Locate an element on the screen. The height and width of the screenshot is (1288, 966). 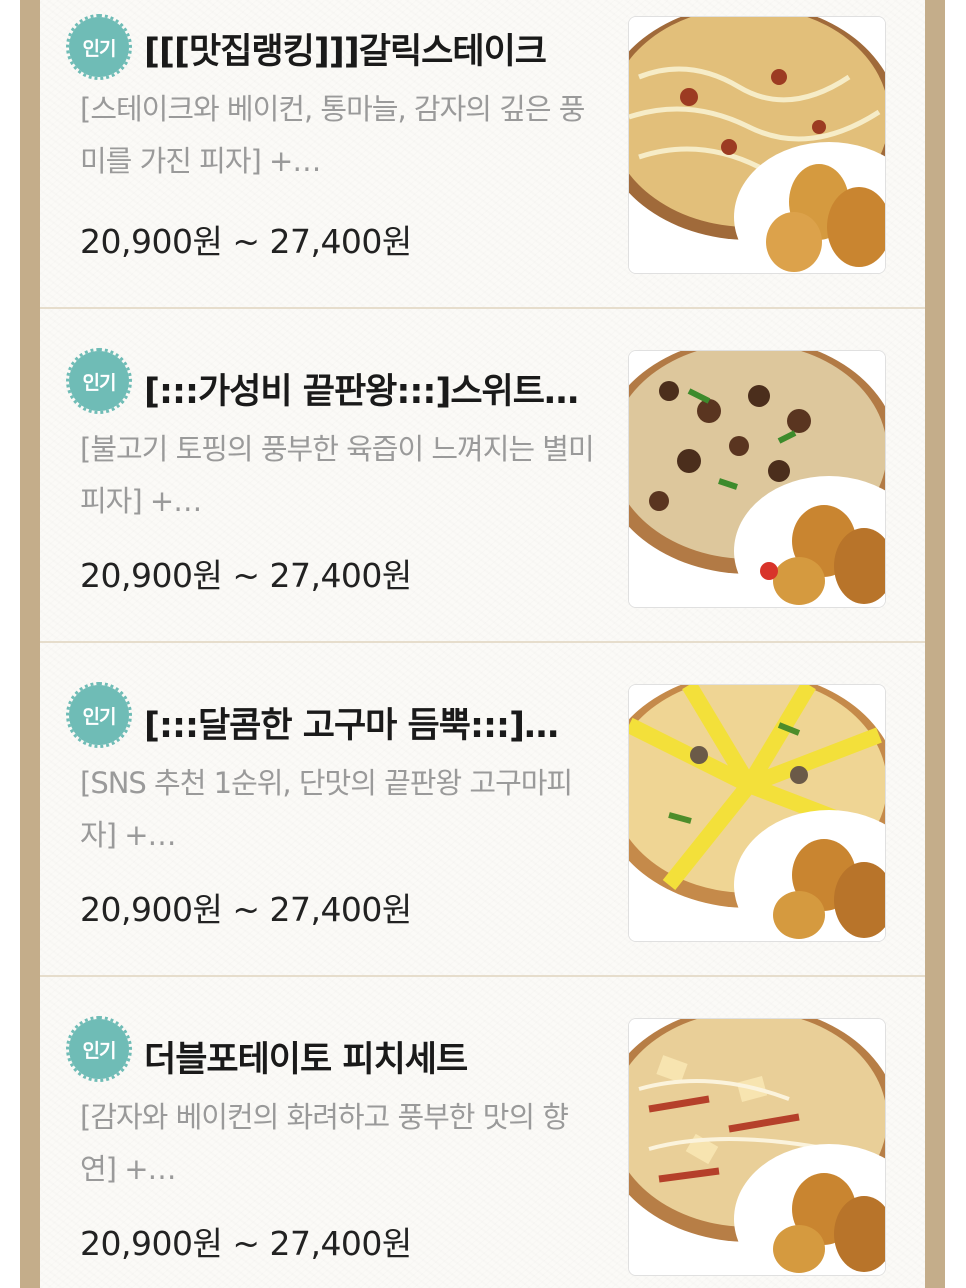
menu-item-title: [:::가성비 끝판왕:::]스위트불고기 is located at coordinates (369, 388).